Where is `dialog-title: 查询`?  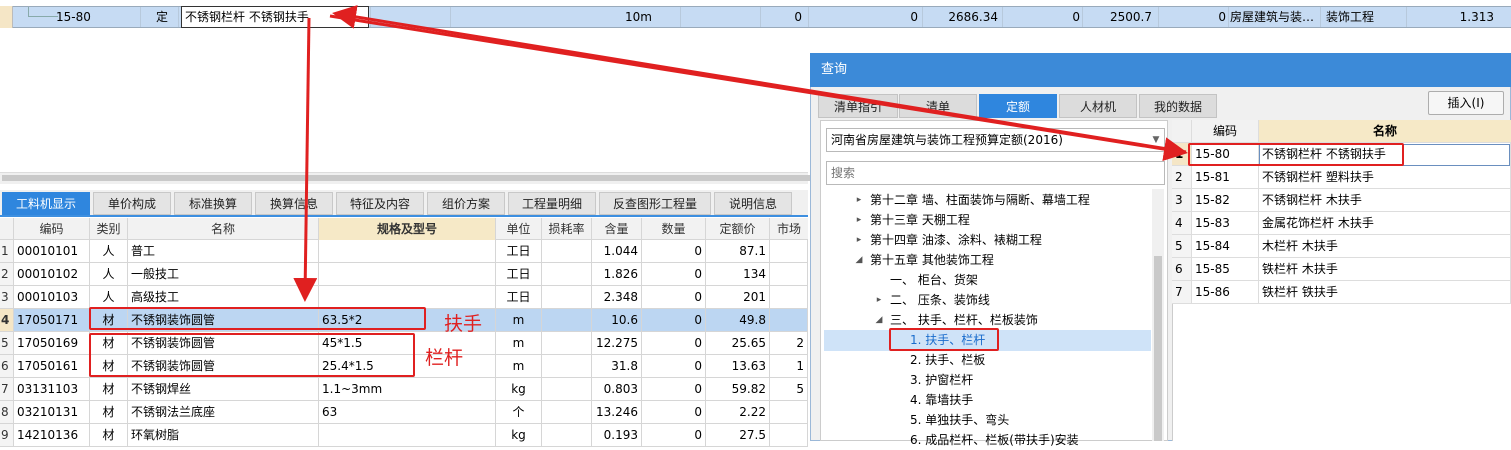 dialog-title: 查询 is located at coordinates (1160, 70).